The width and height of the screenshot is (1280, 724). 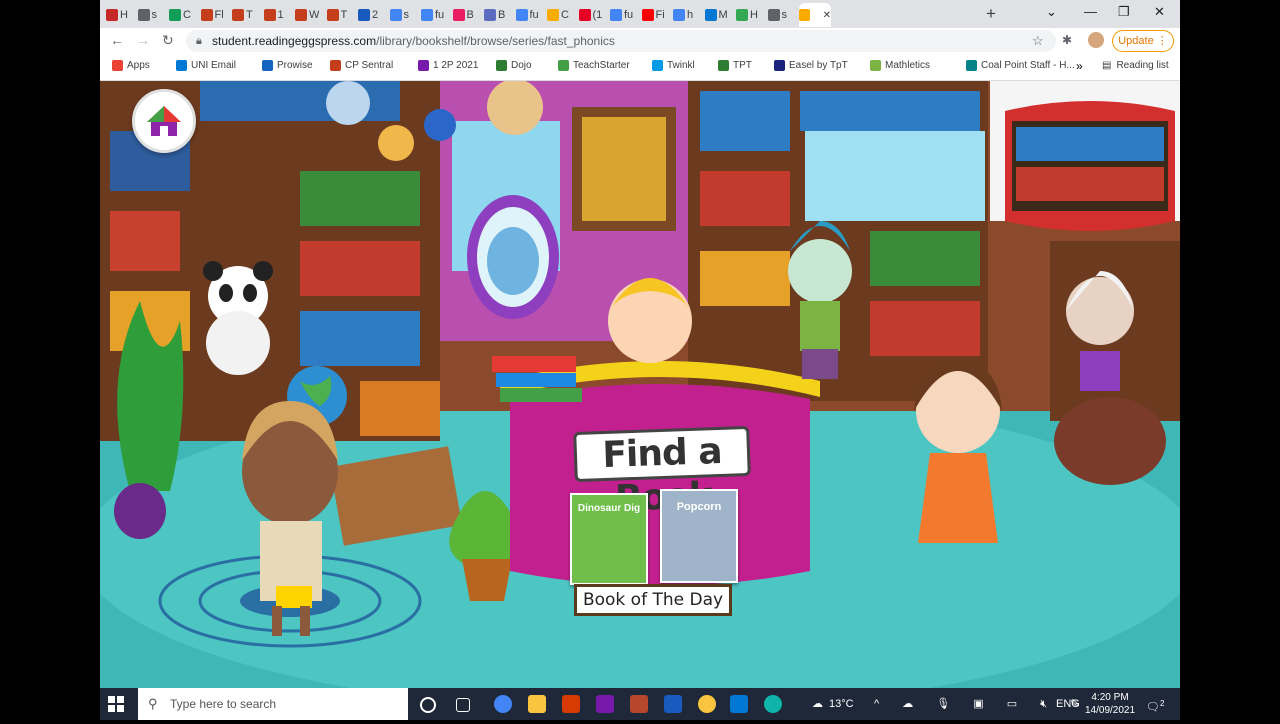 What do you see at coordinates (117, 65) in the screenshot?
I see `apps-grid-icon` at bounding box center [117, 65].